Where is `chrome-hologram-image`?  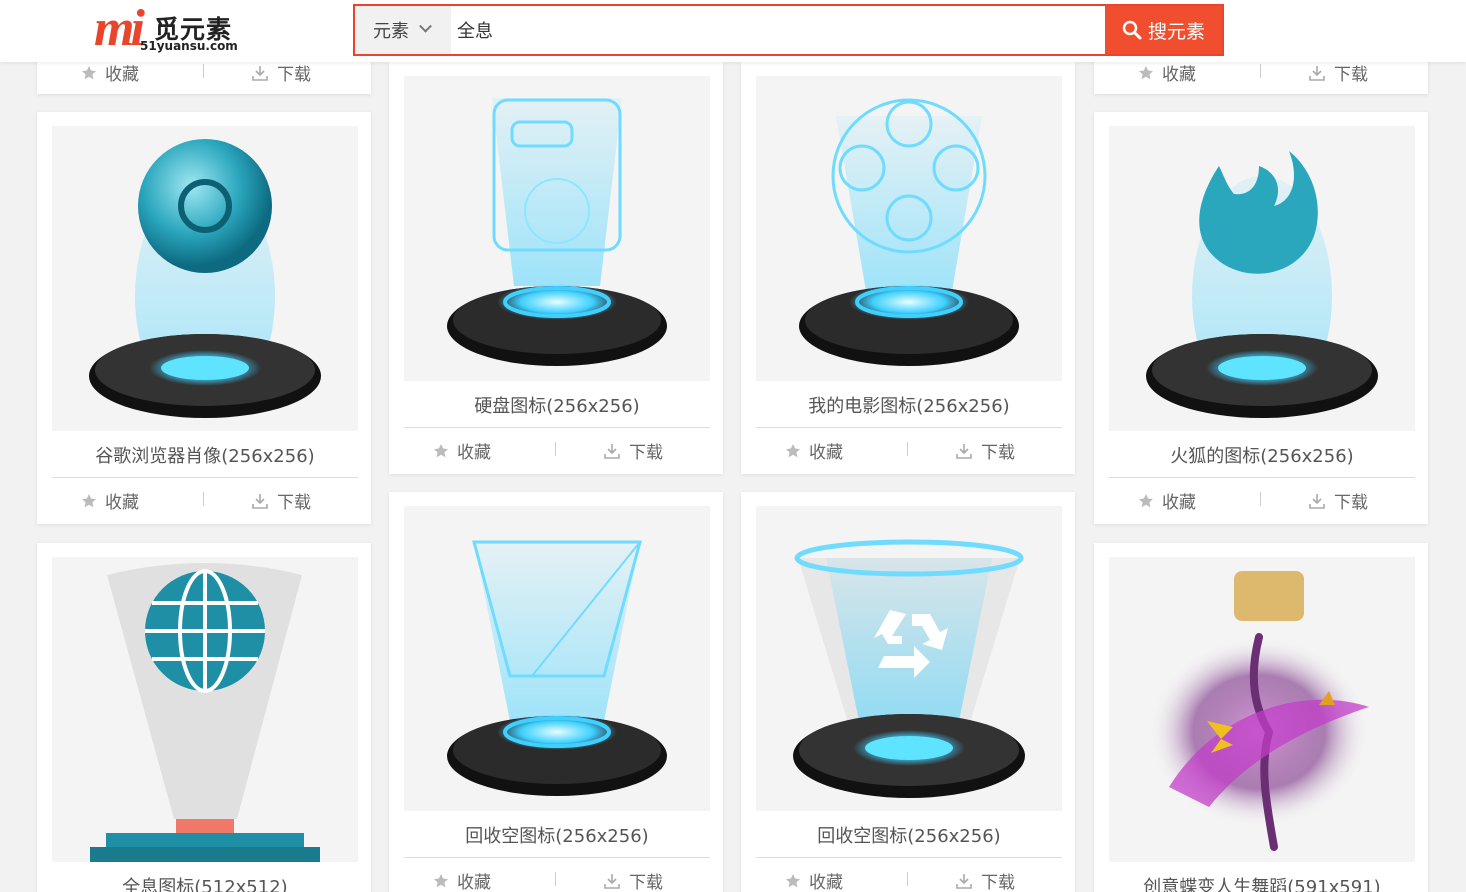 chrome-hologram-image is located at coordinates (205, 278).